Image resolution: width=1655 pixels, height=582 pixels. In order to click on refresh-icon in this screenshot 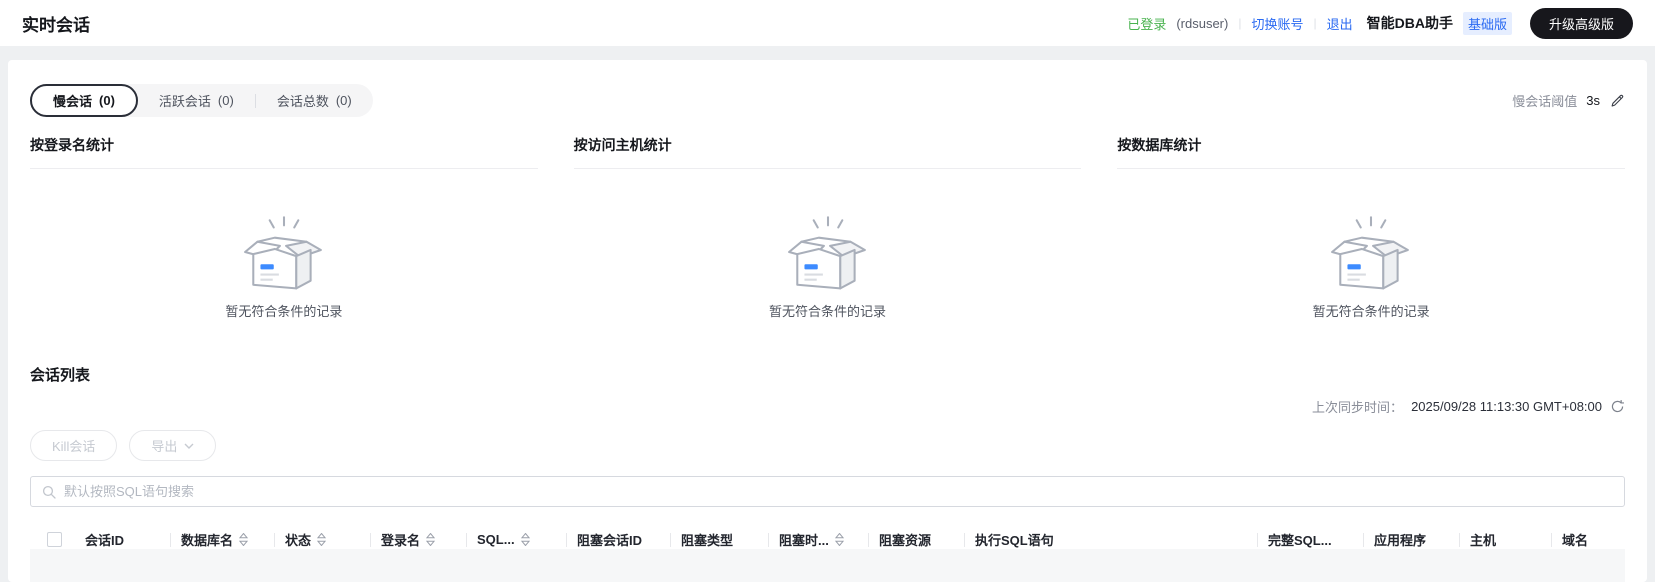, I will do `click(1617, 406)`.